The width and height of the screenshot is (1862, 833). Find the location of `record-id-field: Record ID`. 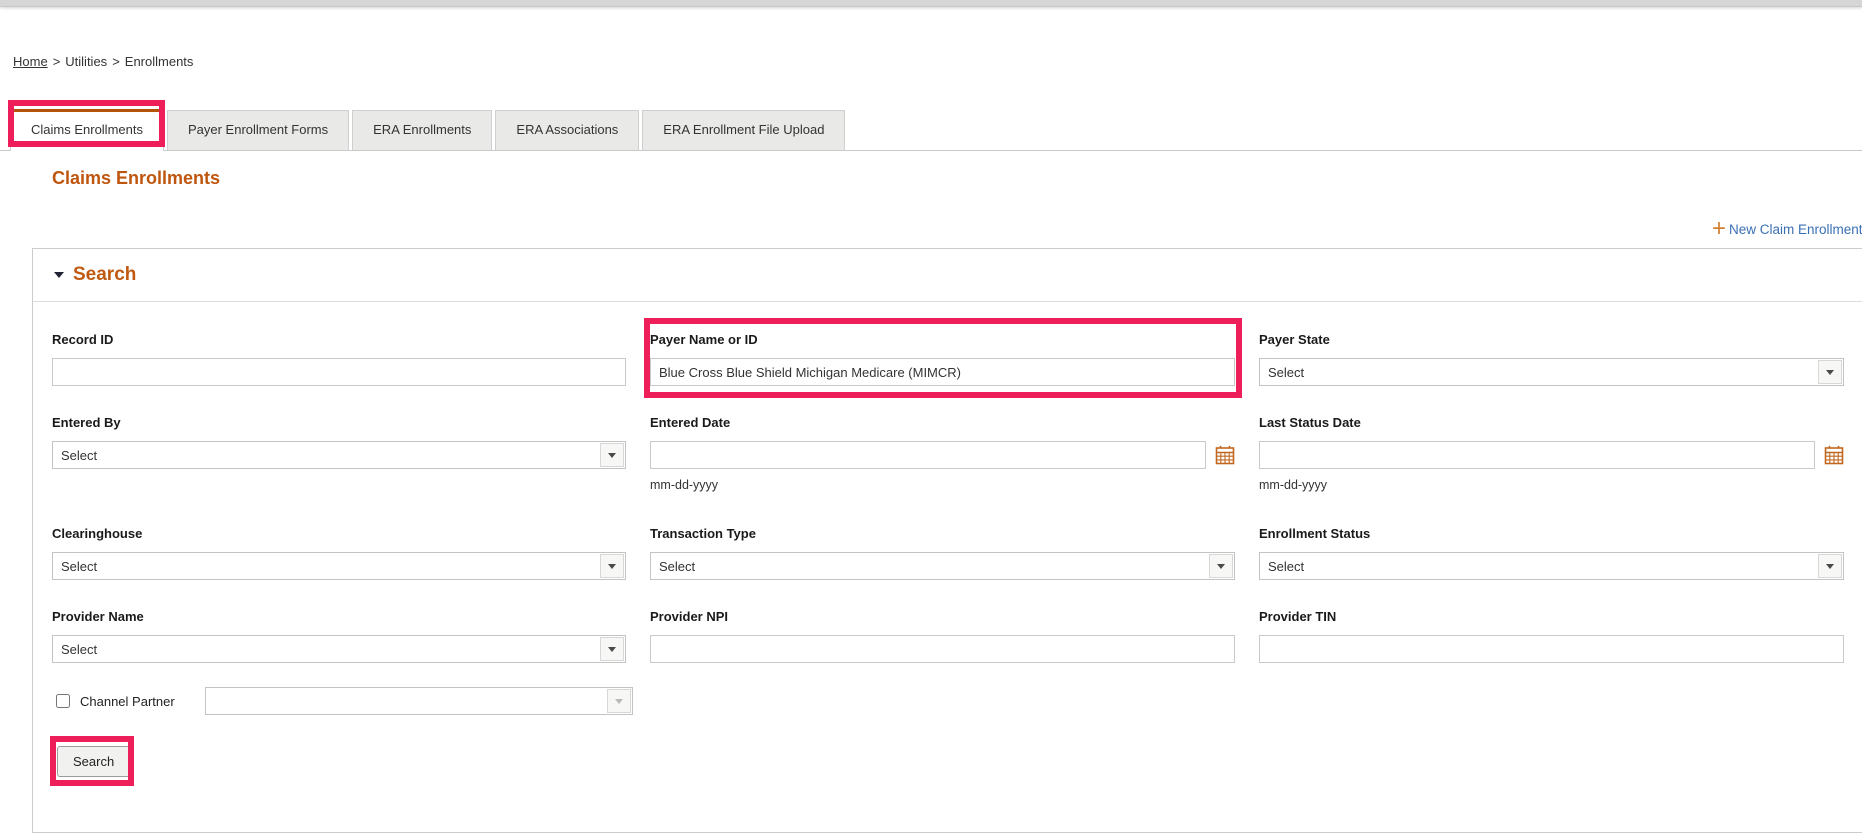

record-id-field: Record ID is located at coordinates (339, 359).